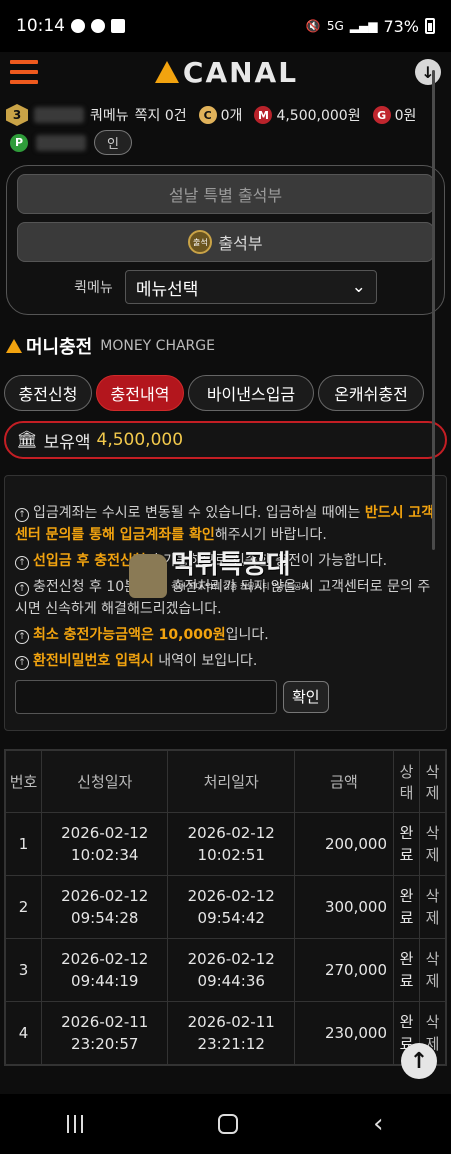 The image size is (451, 1154). Describe the element at coordinates (148, 576) in the screenshot. I see `mascot-icon` at that location.